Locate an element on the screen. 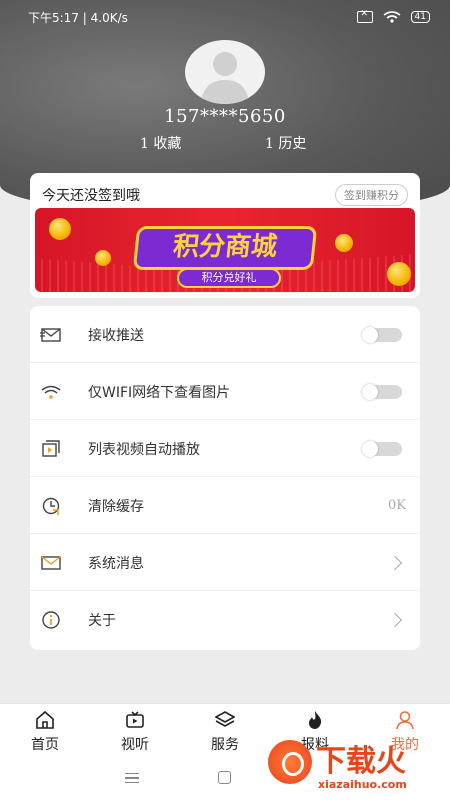 The height and width of the screenshot is (800, 450). watermark: 下载火 xiazaihuo.com is located at coordinates (358, 768).